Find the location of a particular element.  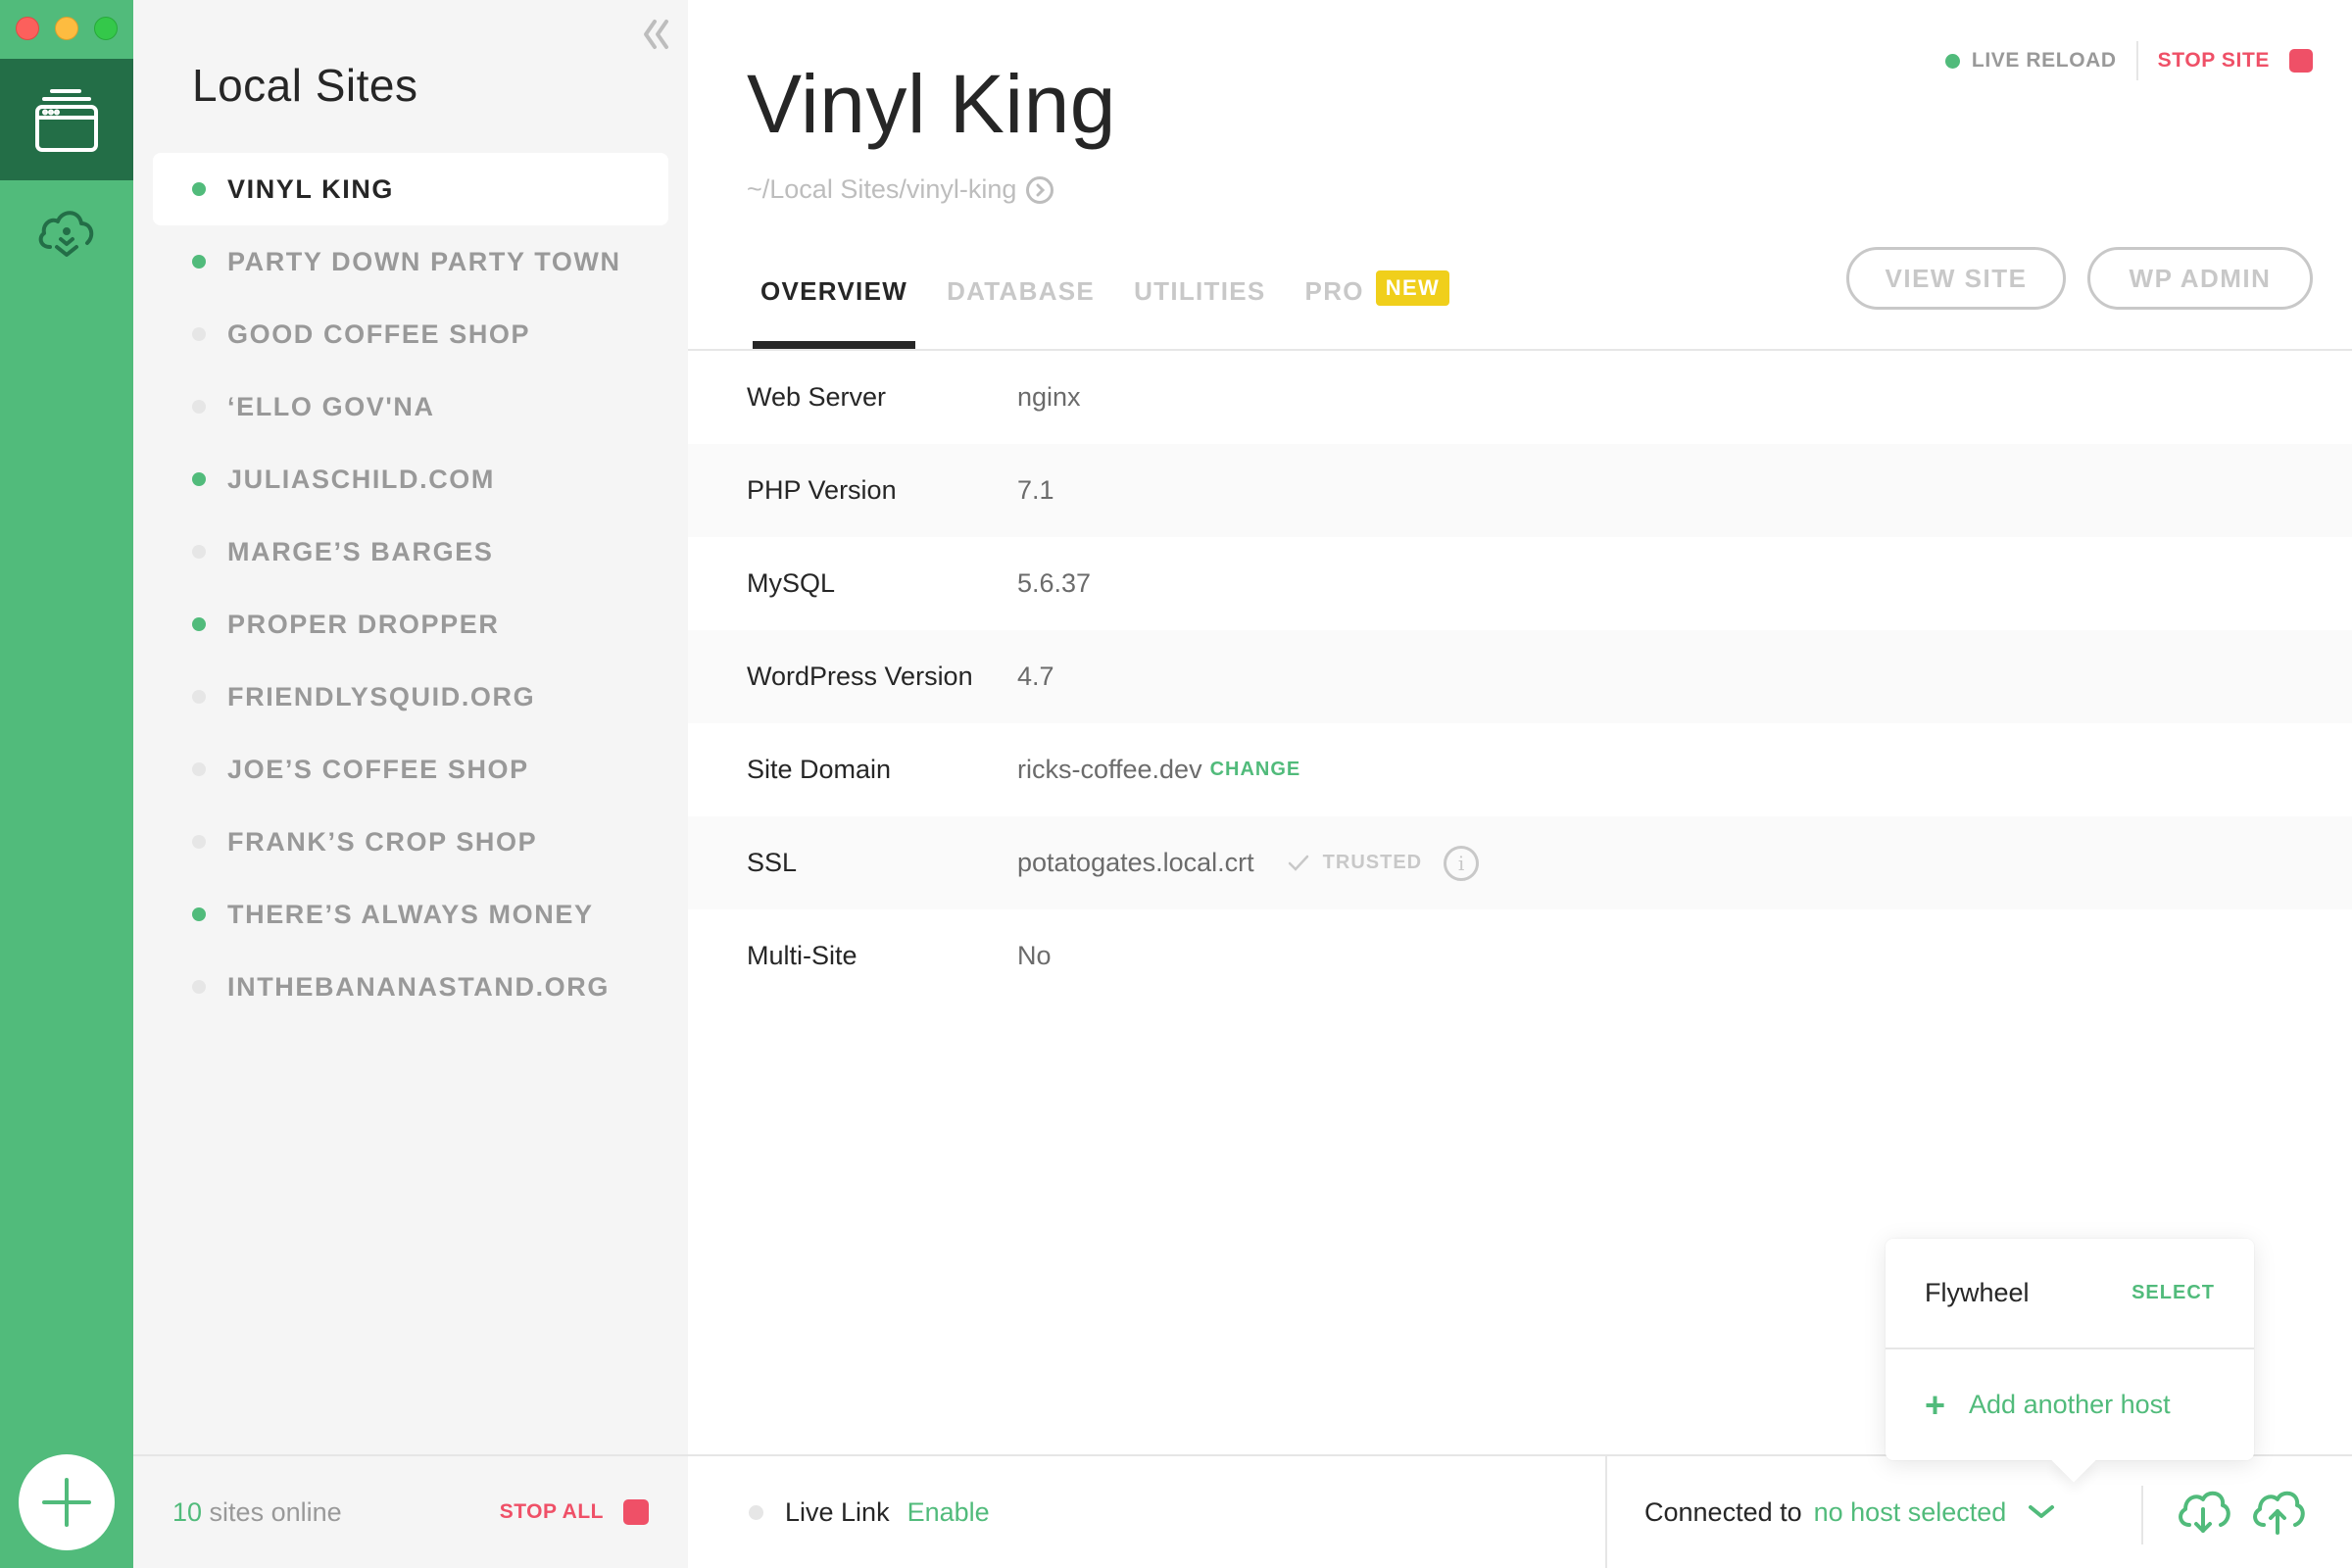

site-list-item: FRIENDLYSQUID.ORG is located at coordinates (410, 697).